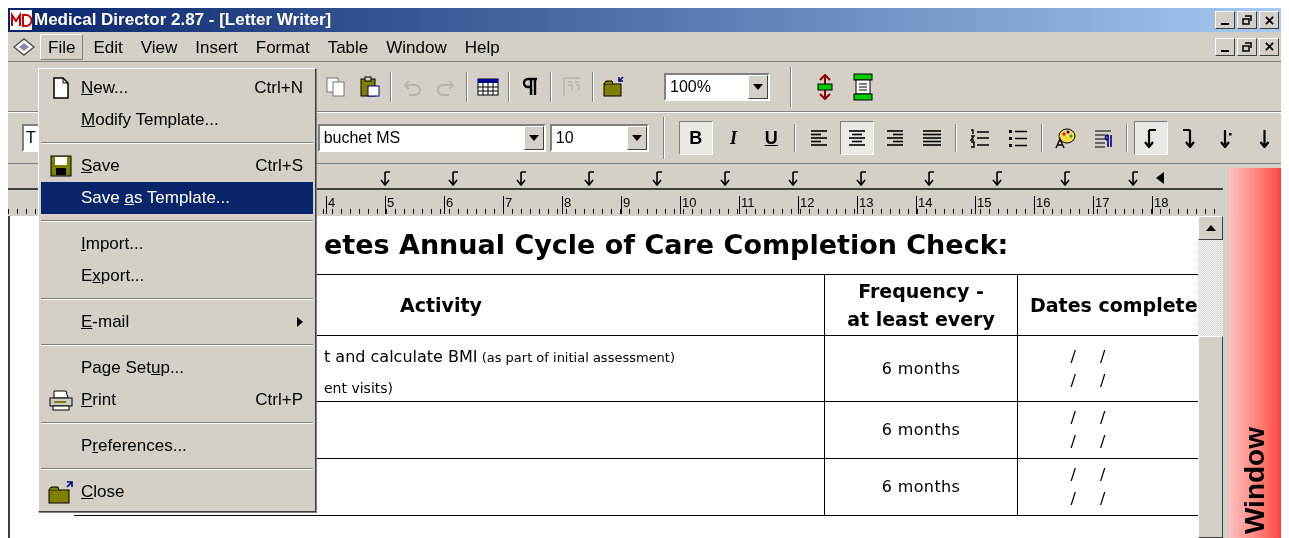 This screenshot has width=1289, height=538. Describe the element at coordinates (103, 492) in the screenshot. I see `menu-option-label: Close` at that location.